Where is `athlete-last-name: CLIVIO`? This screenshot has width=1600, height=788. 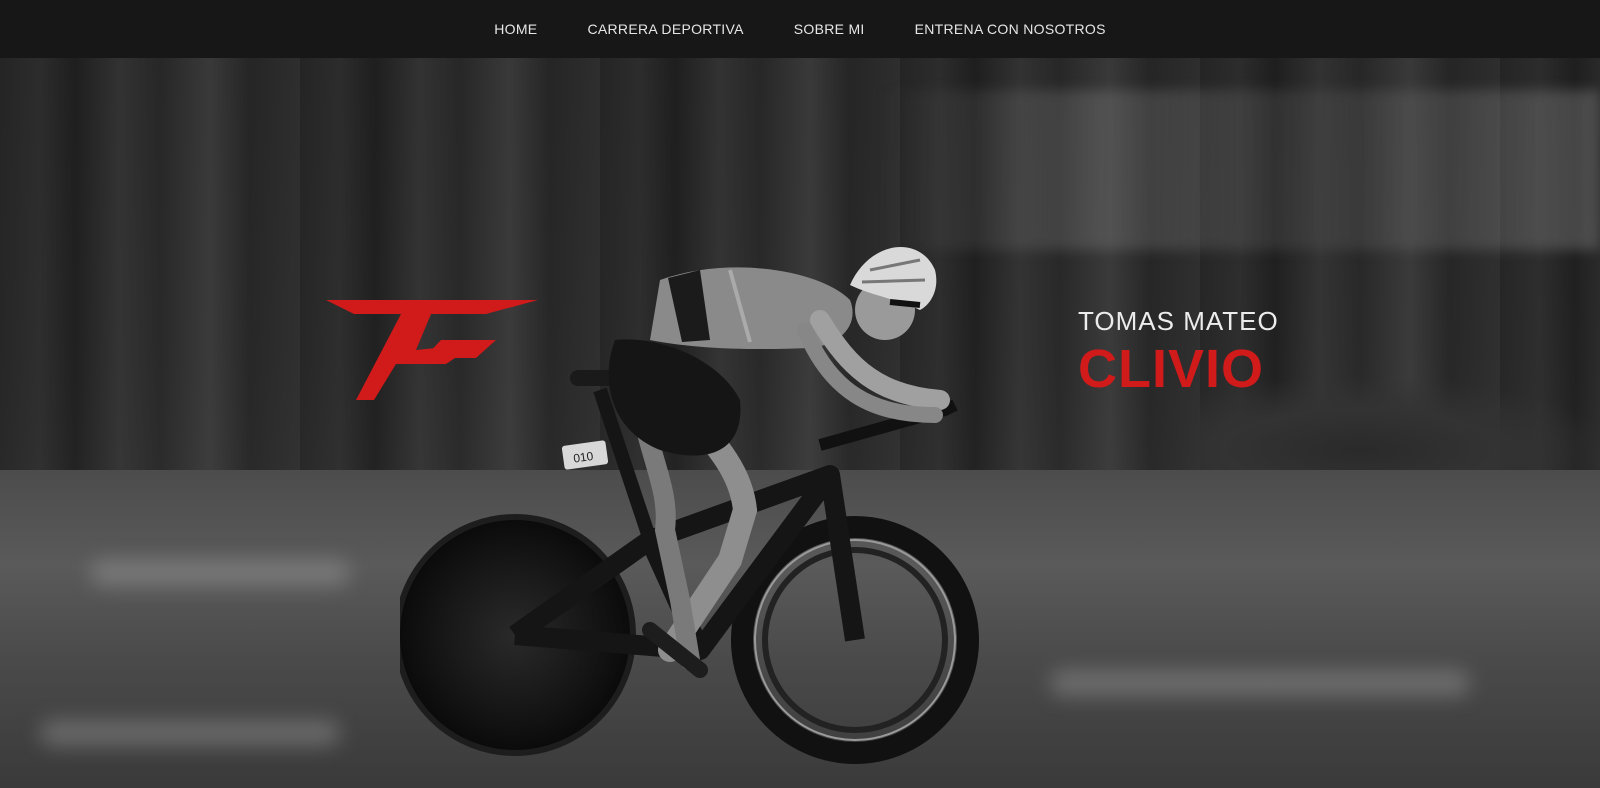 athlete-last-name: CLIVIO is located at coordinates (1171, 369).